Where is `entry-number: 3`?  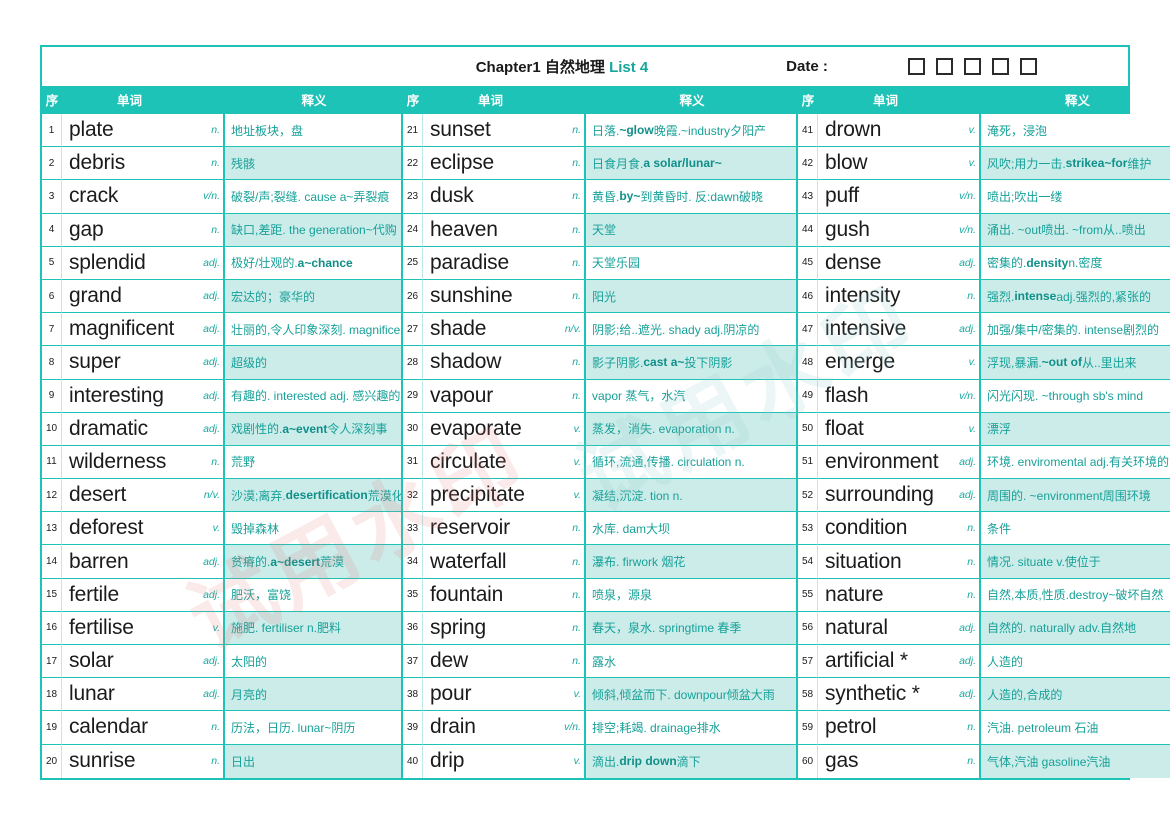 entry-number: 3 is located at coordinates (52, 197).